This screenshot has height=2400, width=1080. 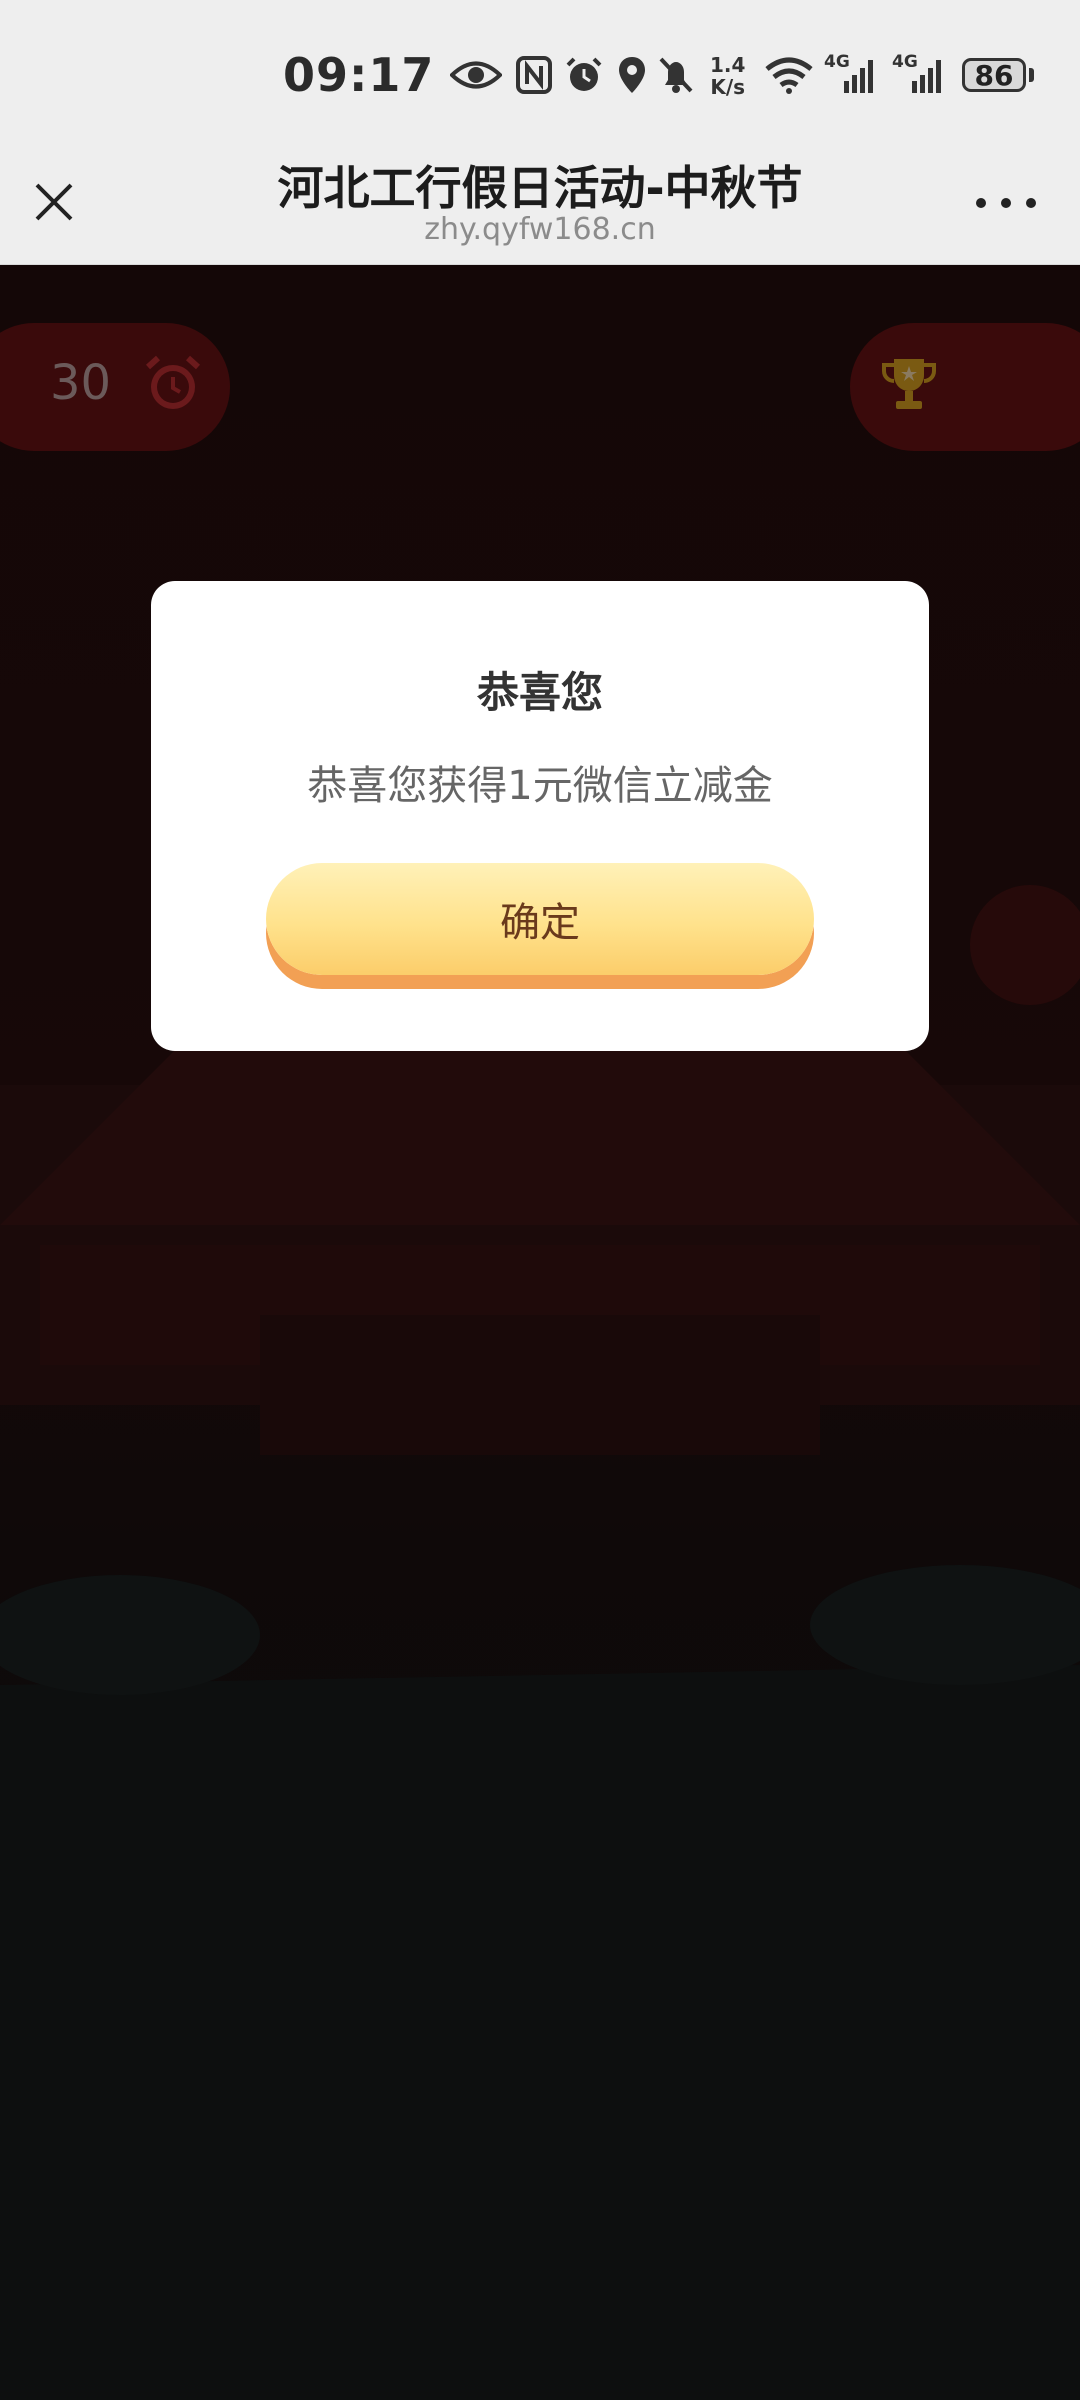 I want to click on dialog-title: 恭喜您, so click(x=539, y=692).